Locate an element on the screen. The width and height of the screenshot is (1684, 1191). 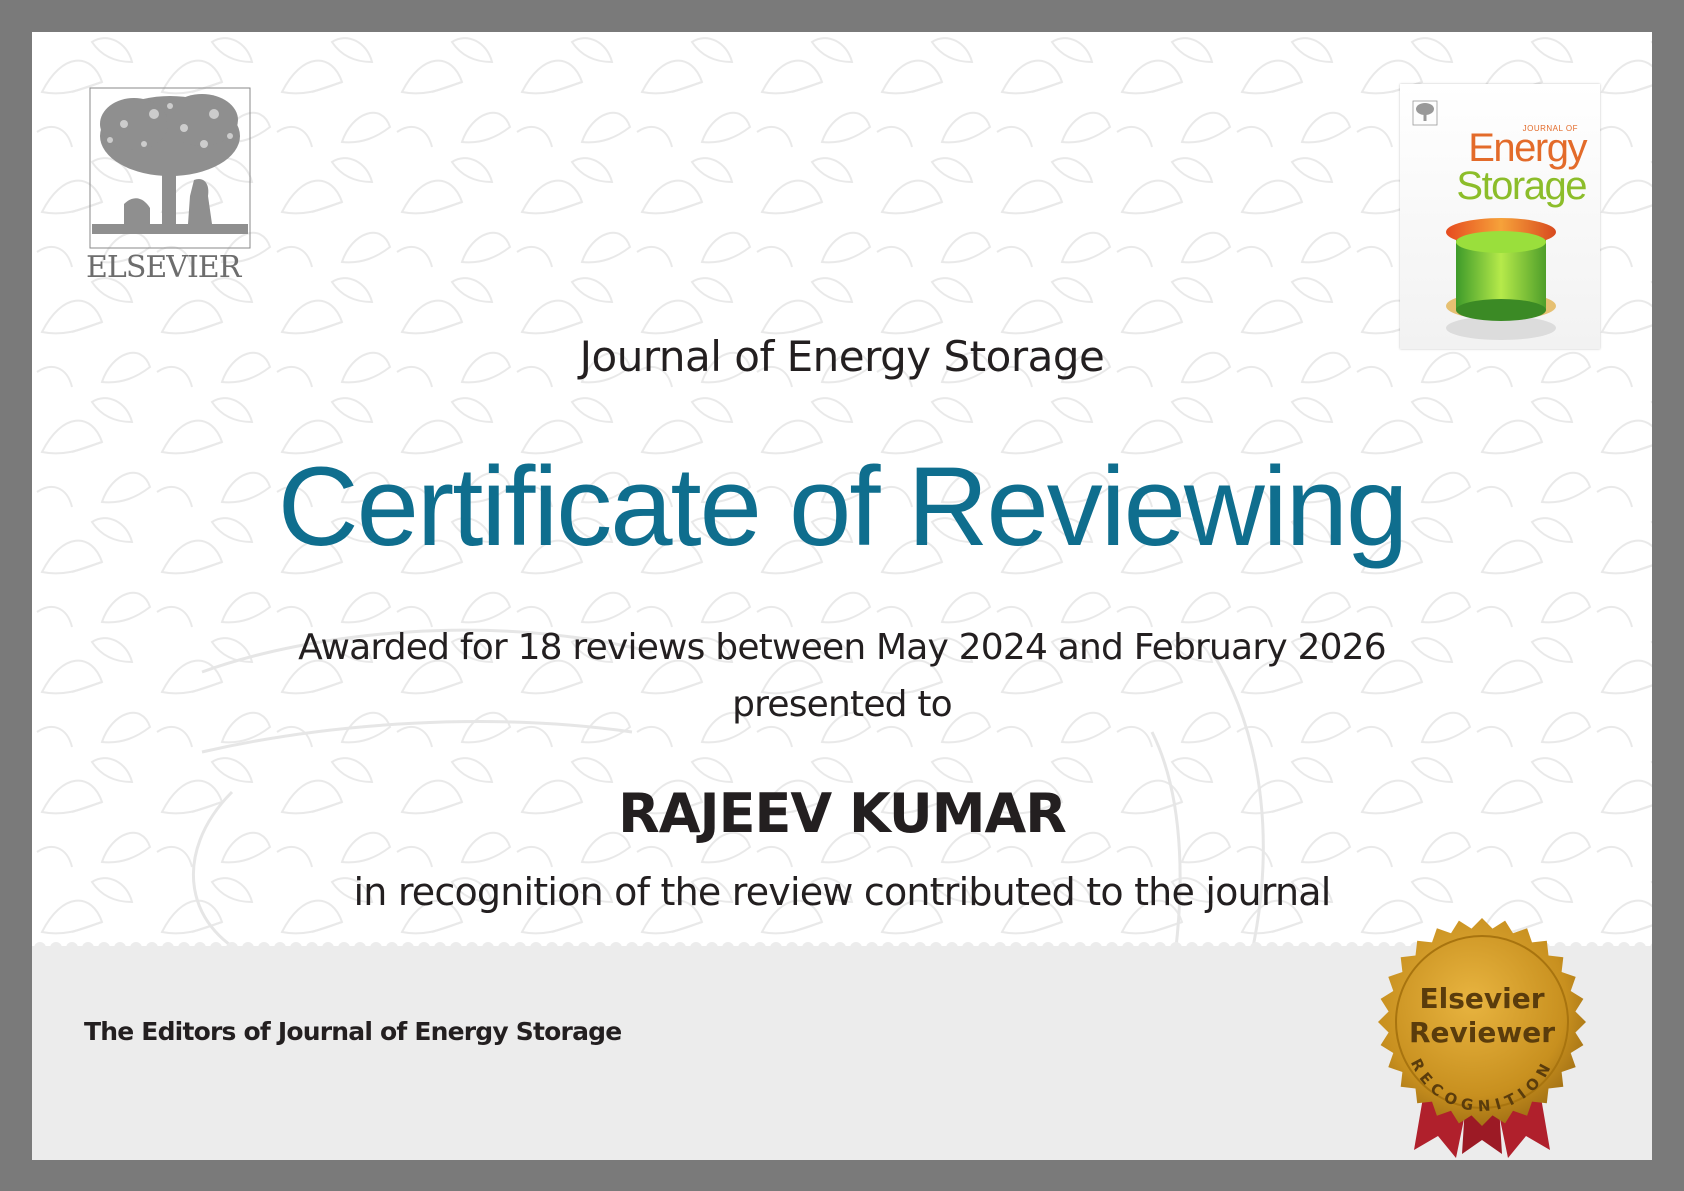
cover-energy-word: Energy is located at coordinates (1527, 148).